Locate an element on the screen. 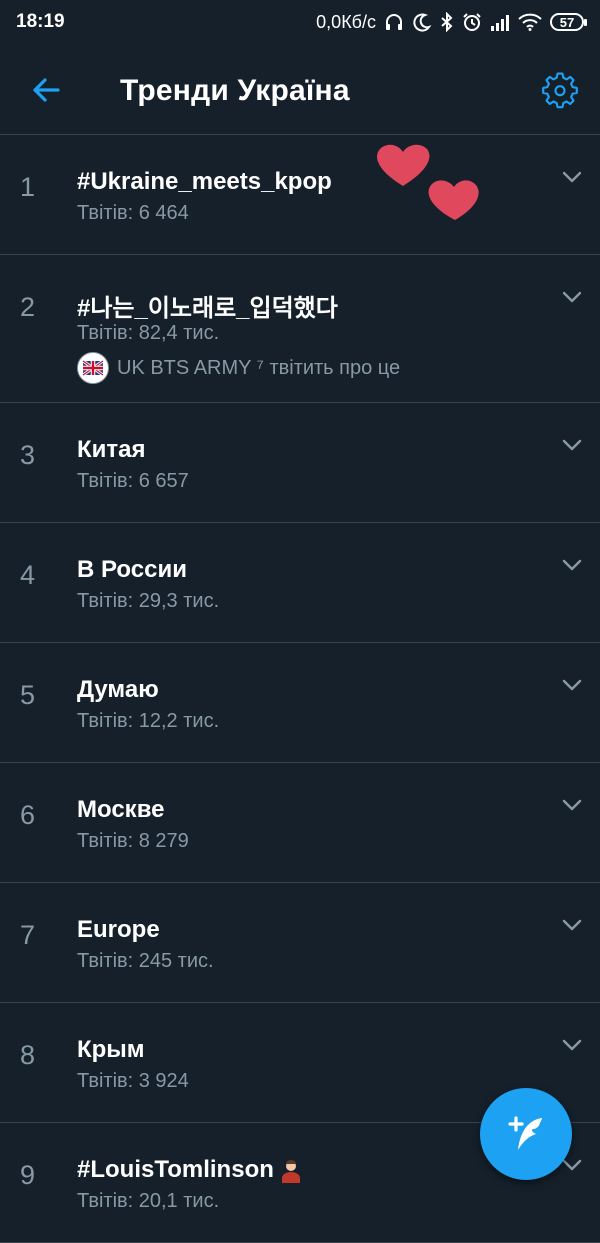 Image resolution: width=600 pixels, height=1243 pixels. compose-tweet-icon is located at coordinates (525, 1133).